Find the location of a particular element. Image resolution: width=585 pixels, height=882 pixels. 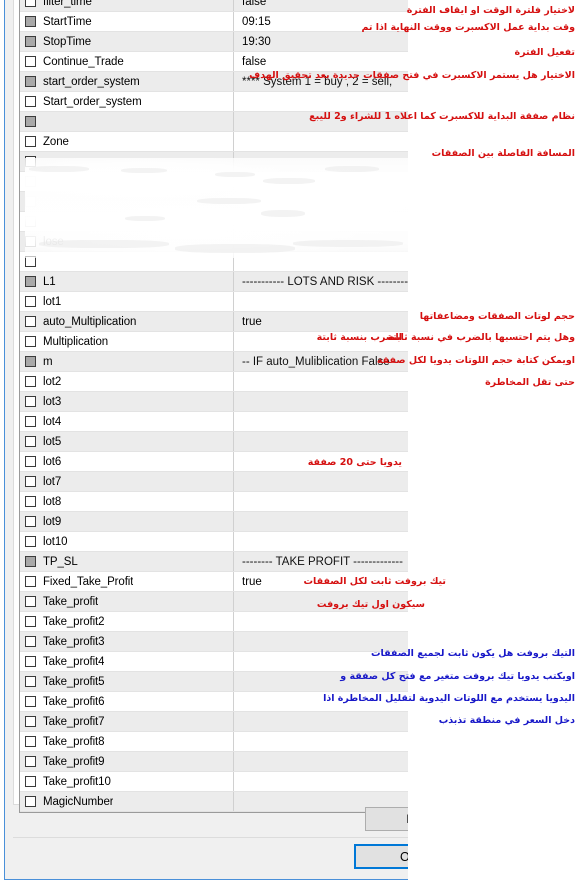

grid-row: Take_profit995 is located at coordinates (234, 762).